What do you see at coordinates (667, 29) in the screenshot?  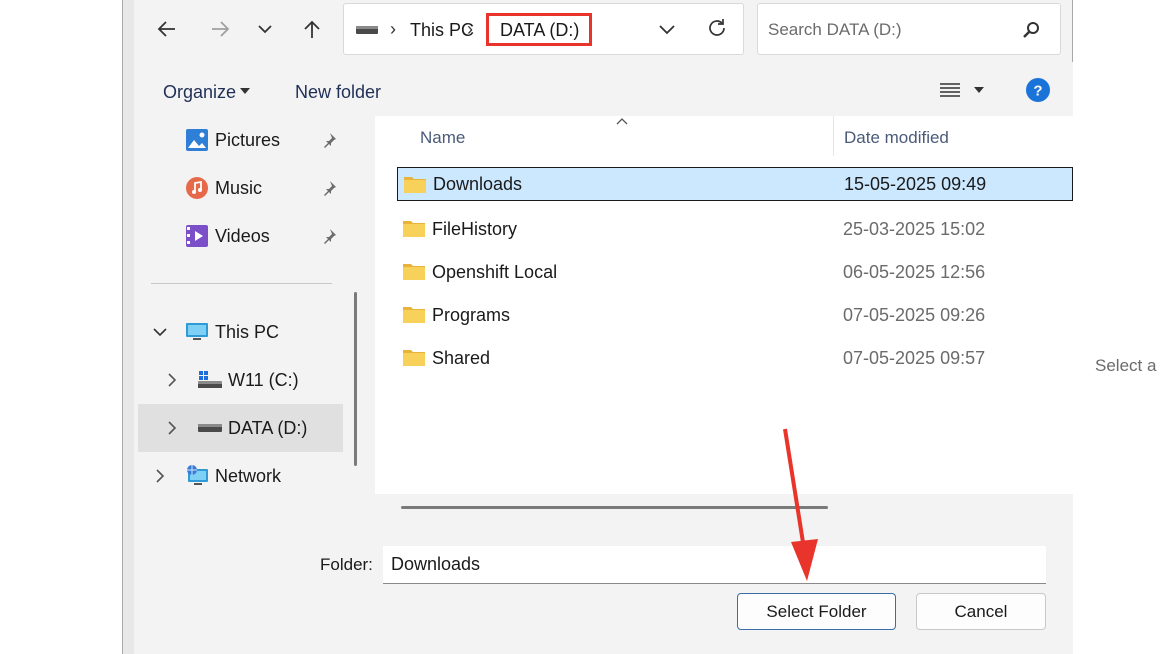 I see `address-history-chevron-icon` at bounding box center [667, 29].